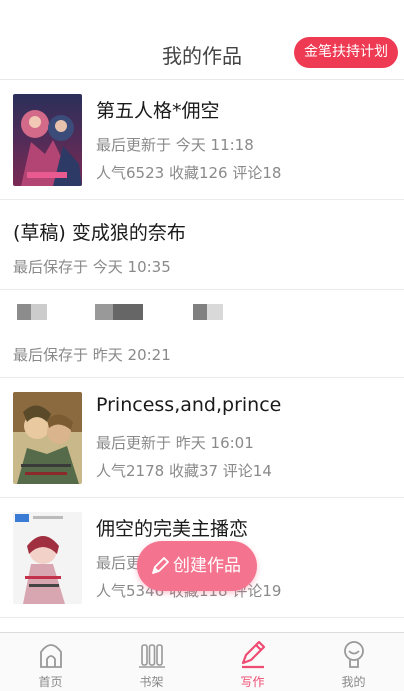 Image resolution: width=404 pixels, height=691 pixels. I want to click on top-header: 我的作品 金笔扶持计划, so click(202, 40).